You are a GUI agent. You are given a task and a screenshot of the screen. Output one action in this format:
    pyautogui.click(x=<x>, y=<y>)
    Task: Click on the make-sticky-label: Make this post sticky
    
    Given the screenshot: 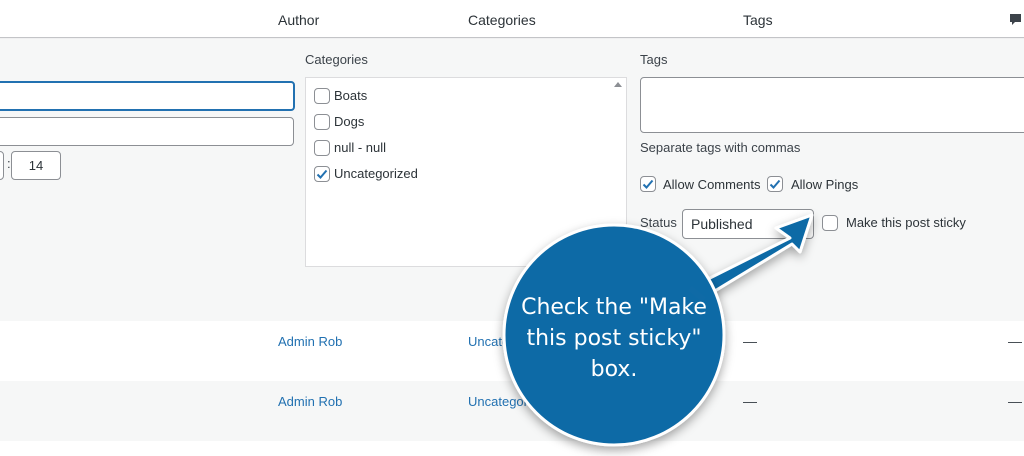 What is the action you would take?
    pyautogui.click(x=906, y=222)
    